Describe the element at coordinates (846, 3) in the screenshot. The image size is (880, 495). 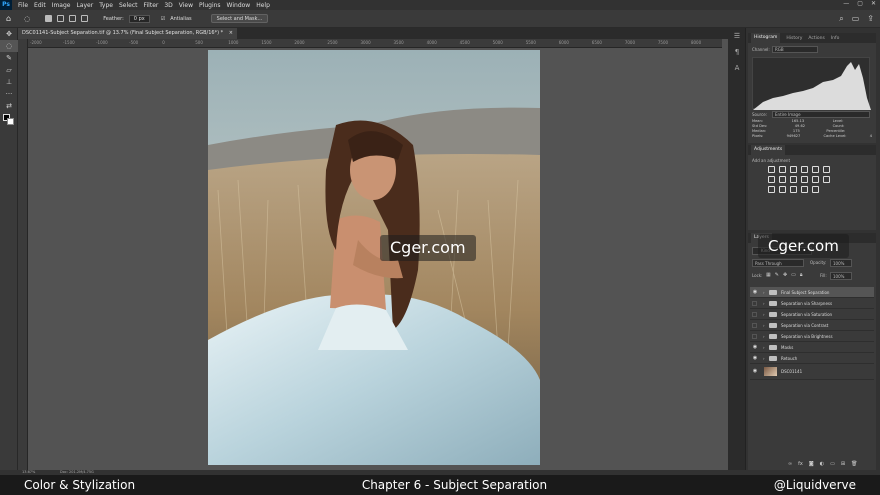
I see `minimize-button: —` at that location.